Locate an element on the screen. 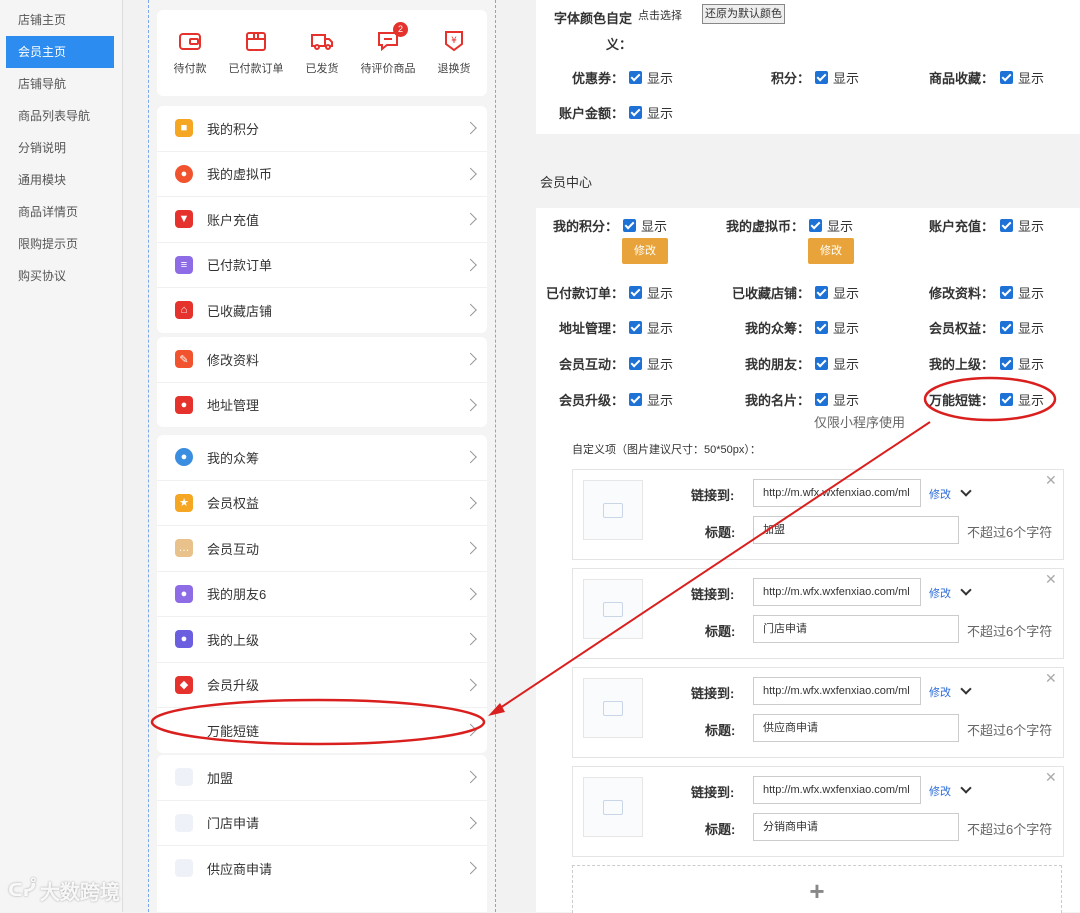 Image resolution: width=1080 pixels, height=913 pixels. edit-coin-button: 修改 is located at coordinates (831, 251).